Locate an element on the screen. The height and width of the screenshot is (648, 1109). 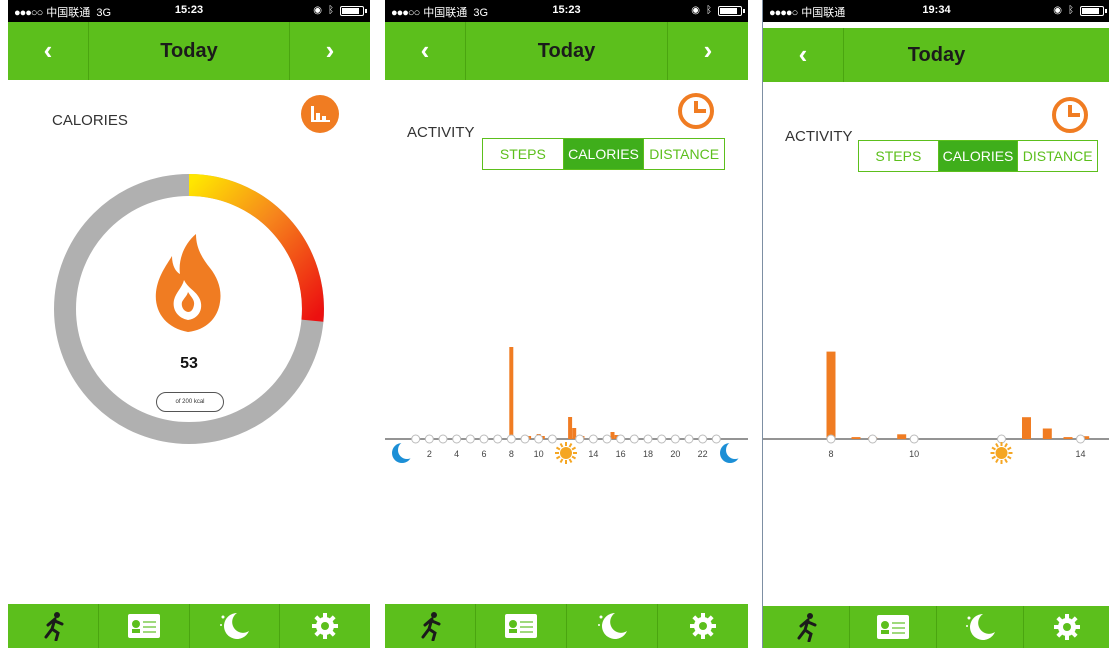
goal-pill: of 200 kcal is located at coordinates (190, 402).